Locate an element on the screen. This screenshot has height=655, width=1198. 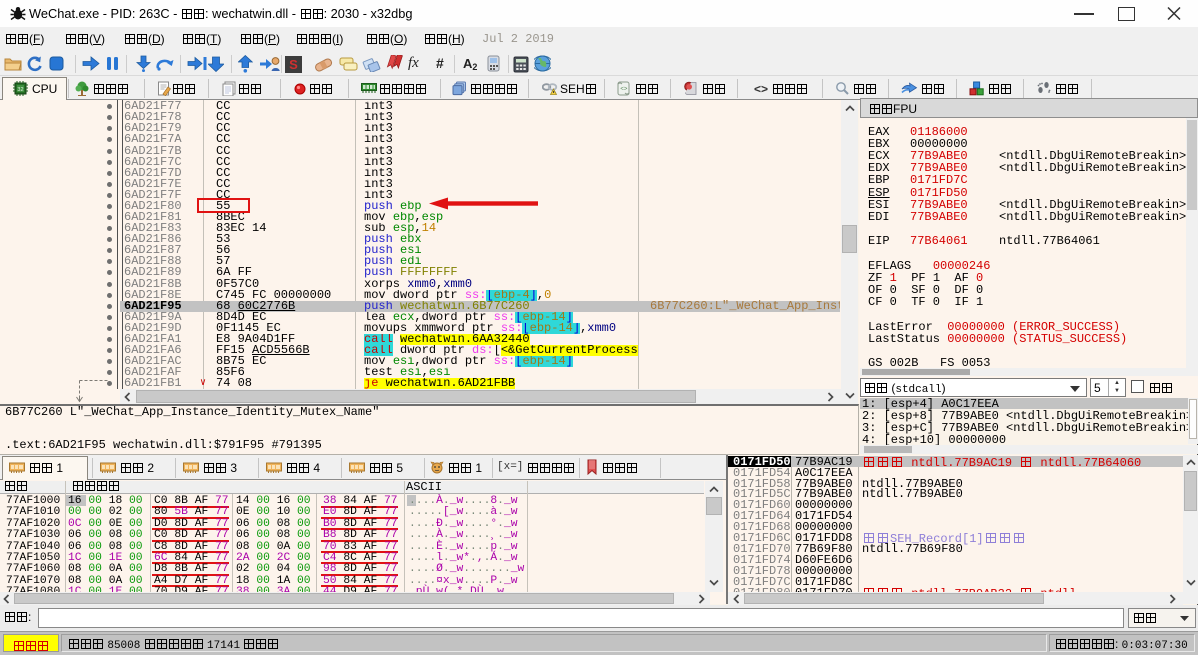
svg-text: 32 is located at coordinates (20, 90).